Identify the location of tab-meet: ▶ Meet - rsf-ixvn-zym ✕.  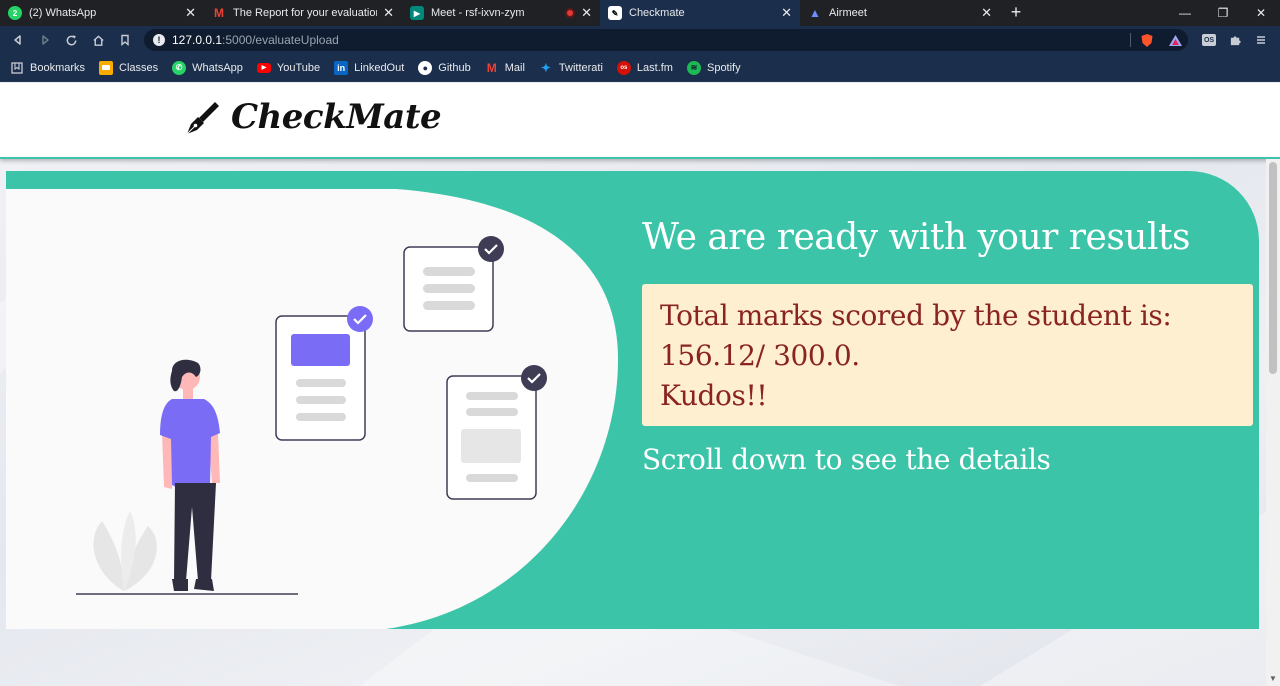
(501, 13).